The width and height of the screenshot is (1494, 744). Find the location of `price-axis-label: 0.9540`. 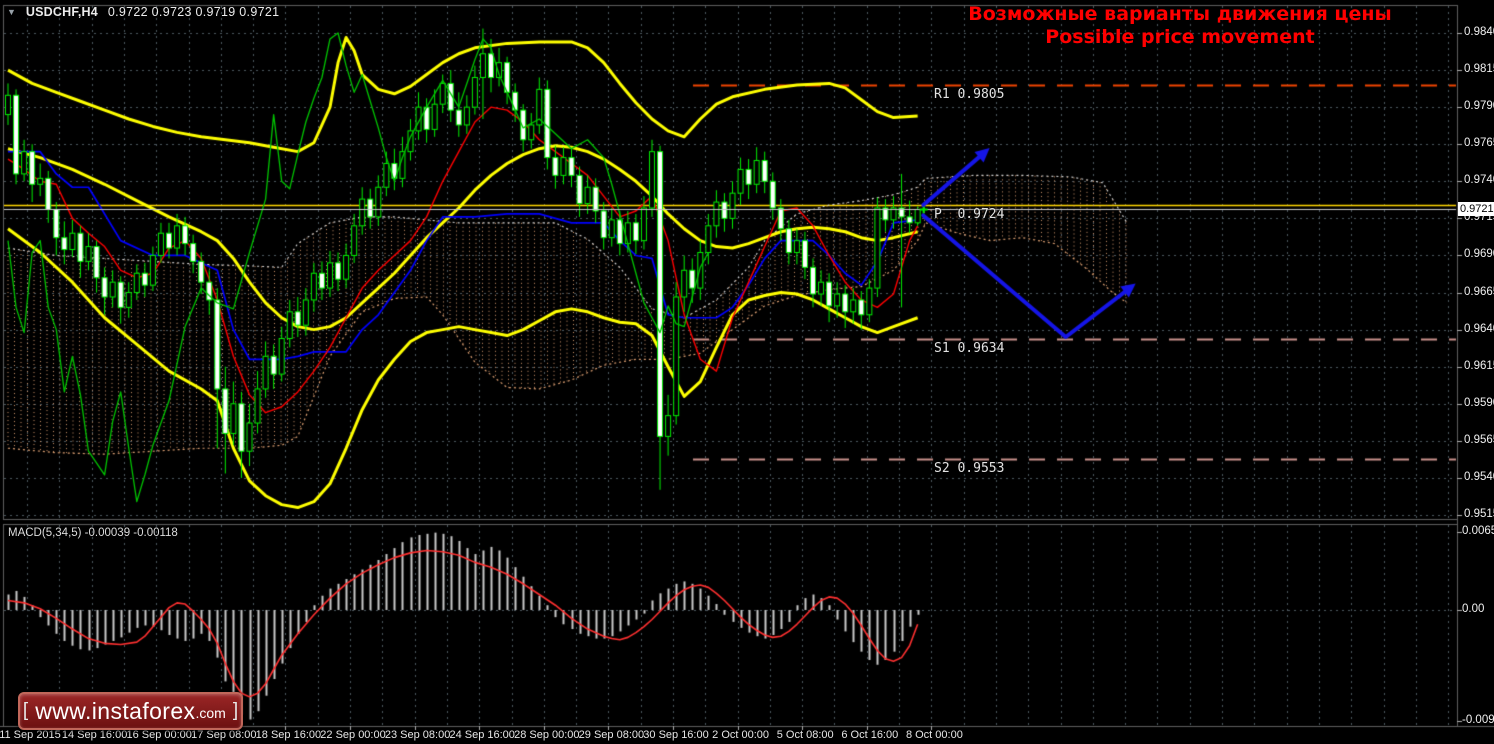

price-axis-label: 0.9540 is located at coordinates (1479, 476).